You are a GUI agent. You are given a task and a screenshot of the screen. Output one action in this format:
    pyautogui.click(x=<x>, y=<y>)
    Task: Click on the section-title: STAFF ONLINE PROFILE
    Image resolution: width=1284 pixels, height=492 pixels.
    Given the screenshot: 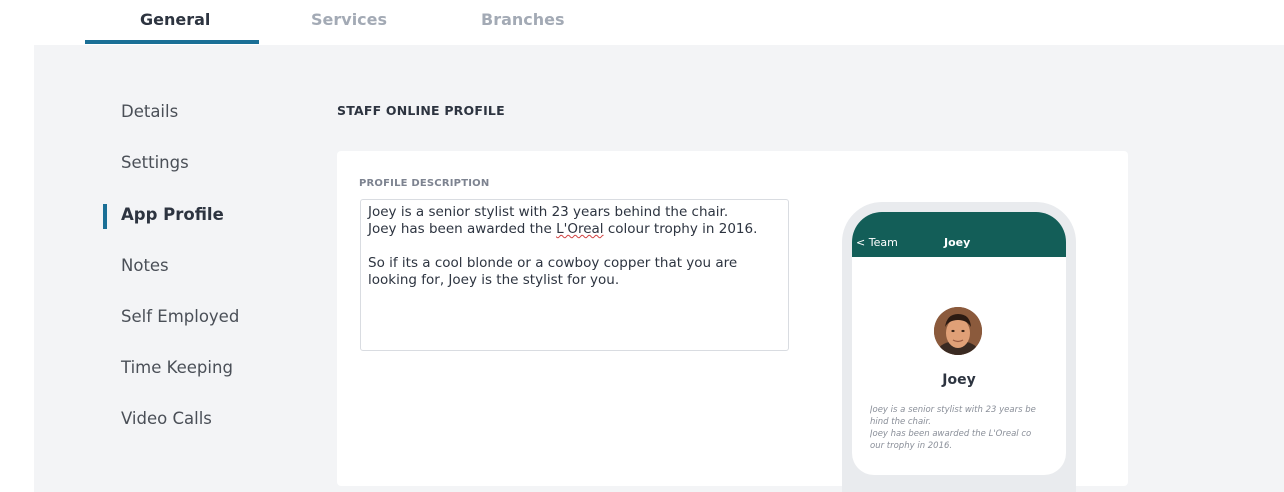 What is the action you would take?
    pyautogui.click(x=421, y=110)
    